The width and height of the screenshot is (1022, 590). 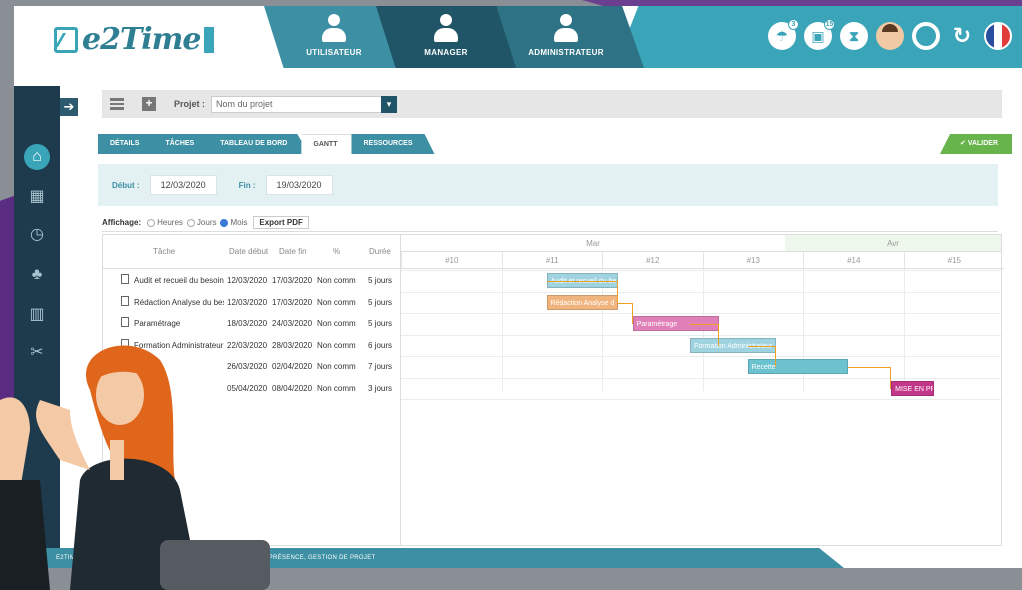 I want to click on task-end: 02/04/2020, so click(x=292, y=366).